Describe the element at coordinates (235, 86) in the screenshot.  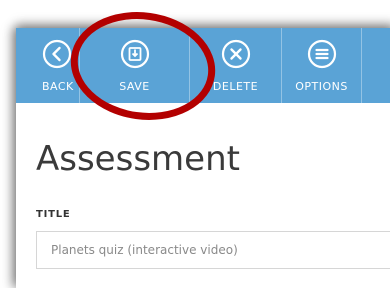
I see `delete-label: DELETE` at that location.